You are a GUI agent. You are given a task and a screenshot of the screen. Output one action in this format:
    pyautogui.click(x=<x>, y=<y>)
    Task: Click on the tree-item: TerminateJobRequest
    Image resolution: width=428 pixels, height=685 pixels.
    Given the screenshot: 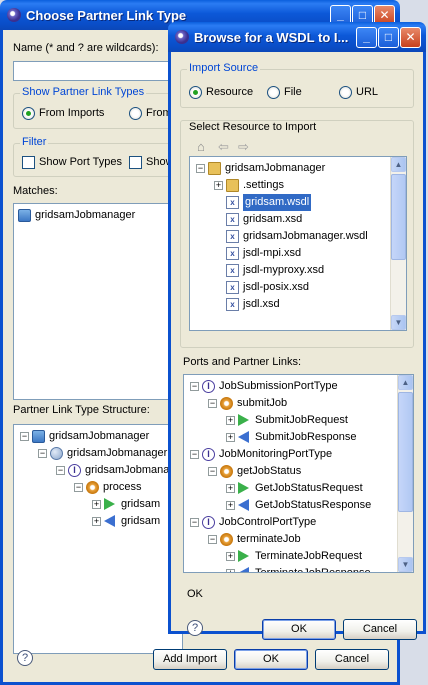 What is the action you would take?
    pyautogui.click(x=308, y=556)
    